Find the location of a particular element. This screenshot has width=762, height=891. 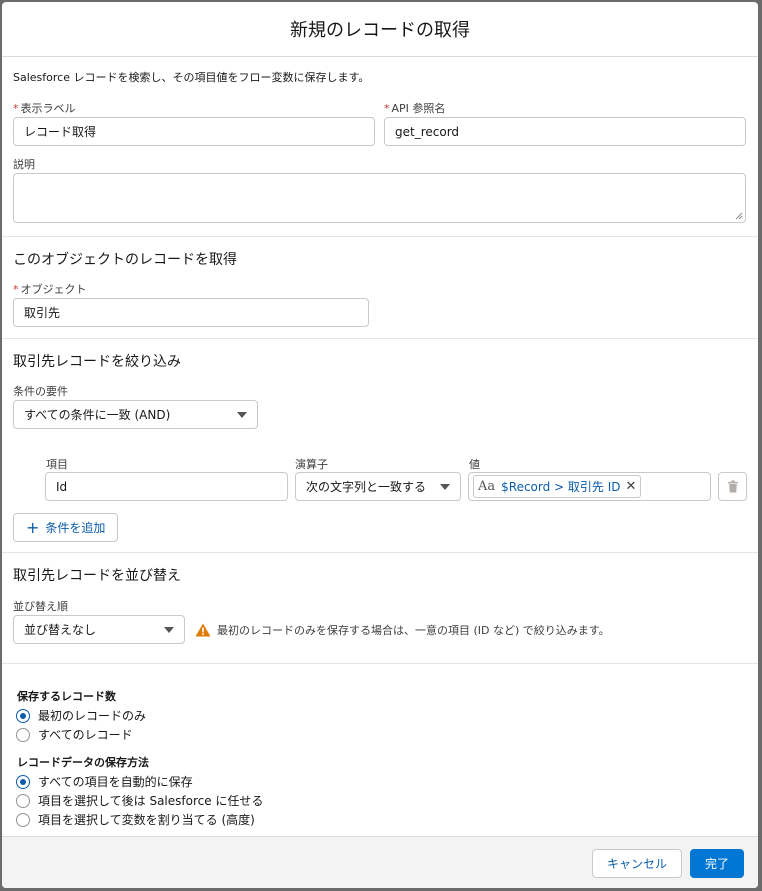

radio-label: 最初のレコードのみ is located at coordinates (92, 716).